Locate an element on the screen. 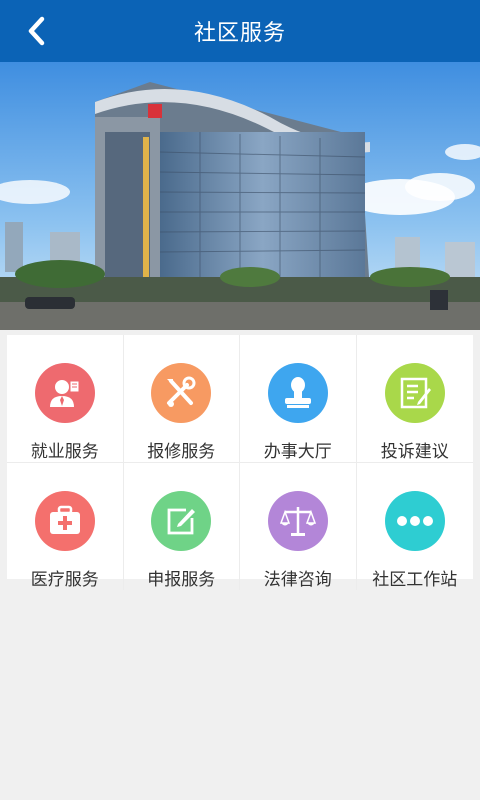 This screenshot has height=800, width=480. service-employment: 就业服务 is located at coordinates (65, 399).